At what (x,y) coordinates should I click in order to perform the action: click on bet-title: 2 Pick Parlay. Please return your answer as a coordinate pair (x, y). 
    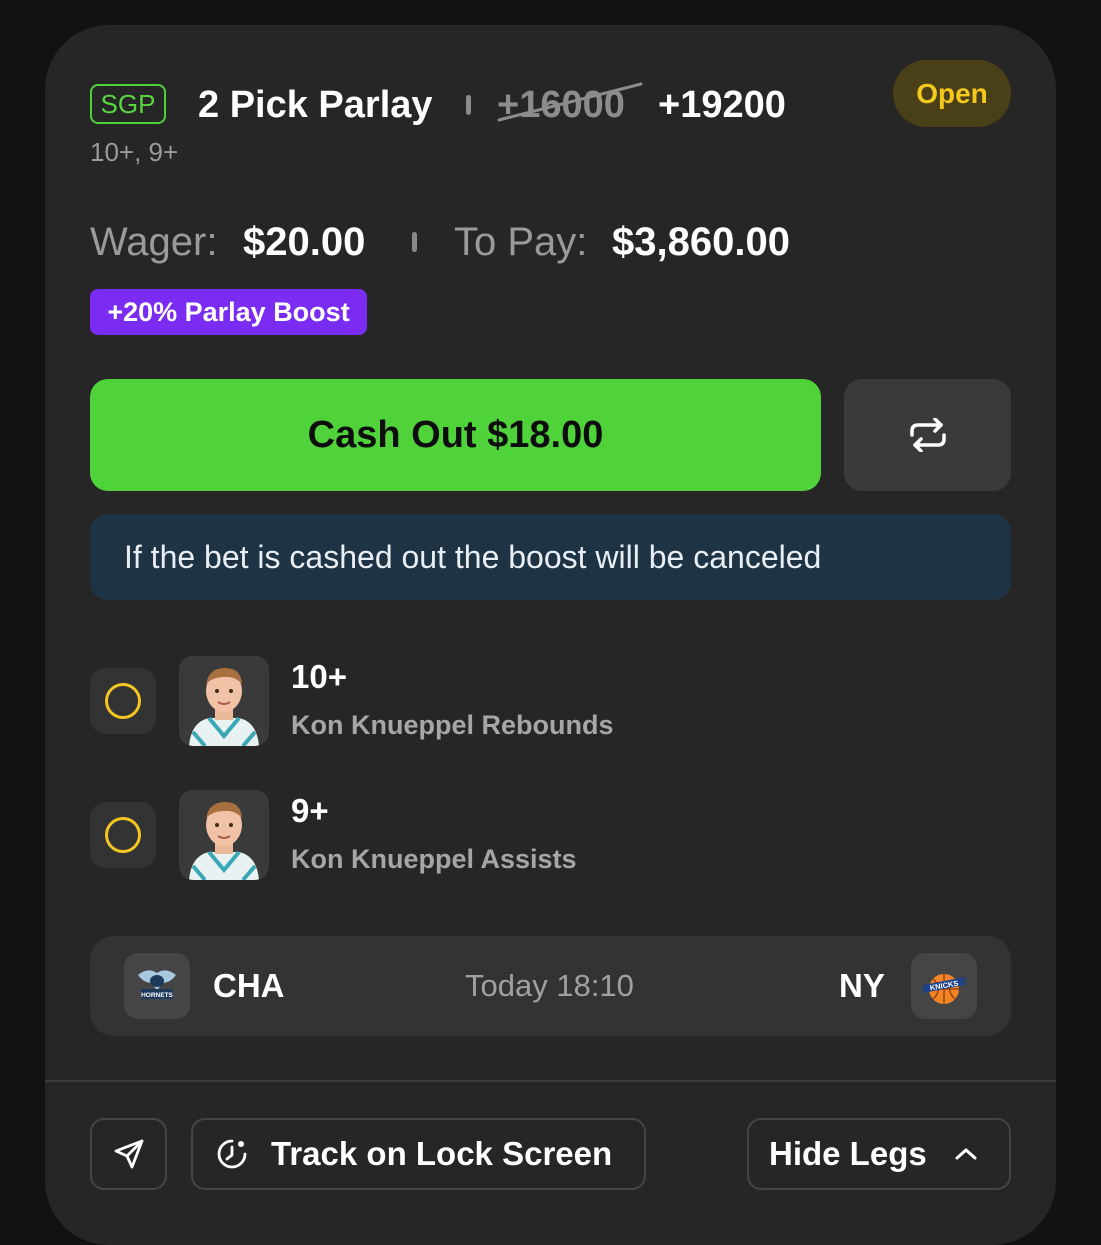
    Looking at the image, I should click on (315, 105).